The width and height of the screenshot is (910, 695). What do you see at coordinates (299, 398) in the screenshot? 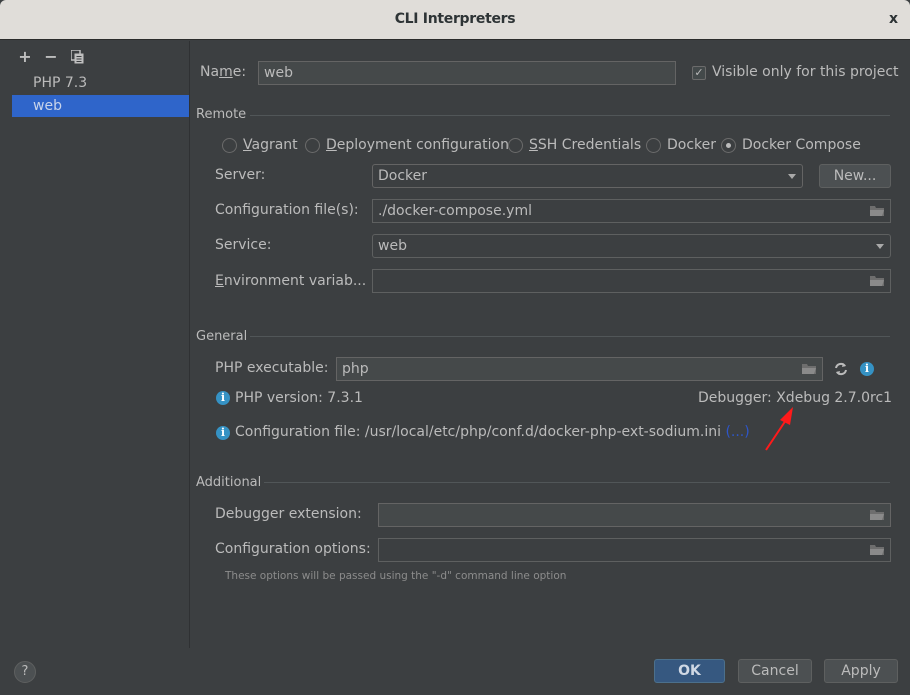
I see `php-version-text: PHP version: 7.3.1` at bounding box center [299, 398].